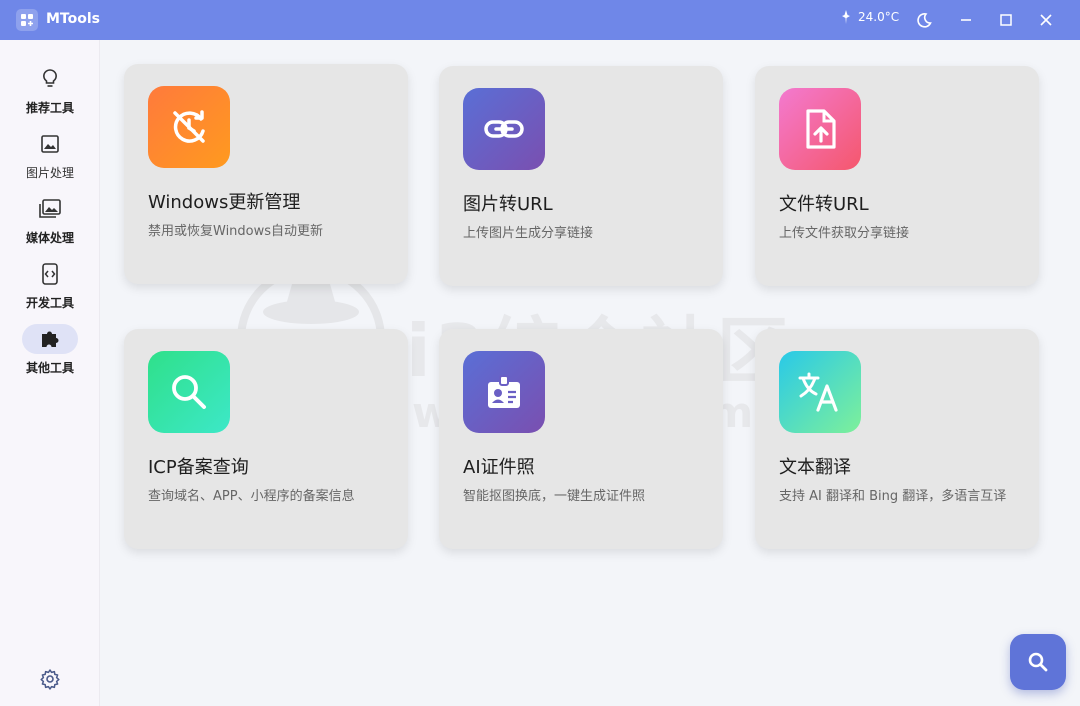 Image resolution: width=1080 pixels, height=706 pixels. What do you see at coordinates (198, 467) in the screenshot?
I see `card-title: ICP备案查询` at bounding box center [198, 467].